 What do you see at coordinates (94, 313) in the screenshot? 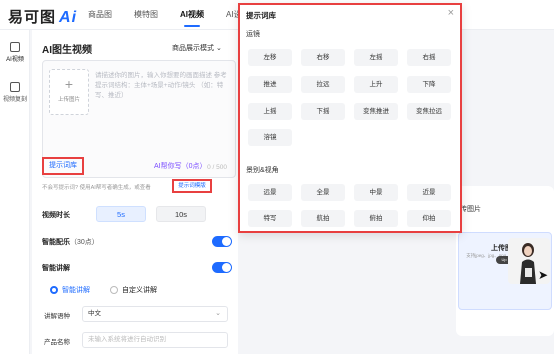
I see `language-value: 中文` at bounding box center [94, 313].